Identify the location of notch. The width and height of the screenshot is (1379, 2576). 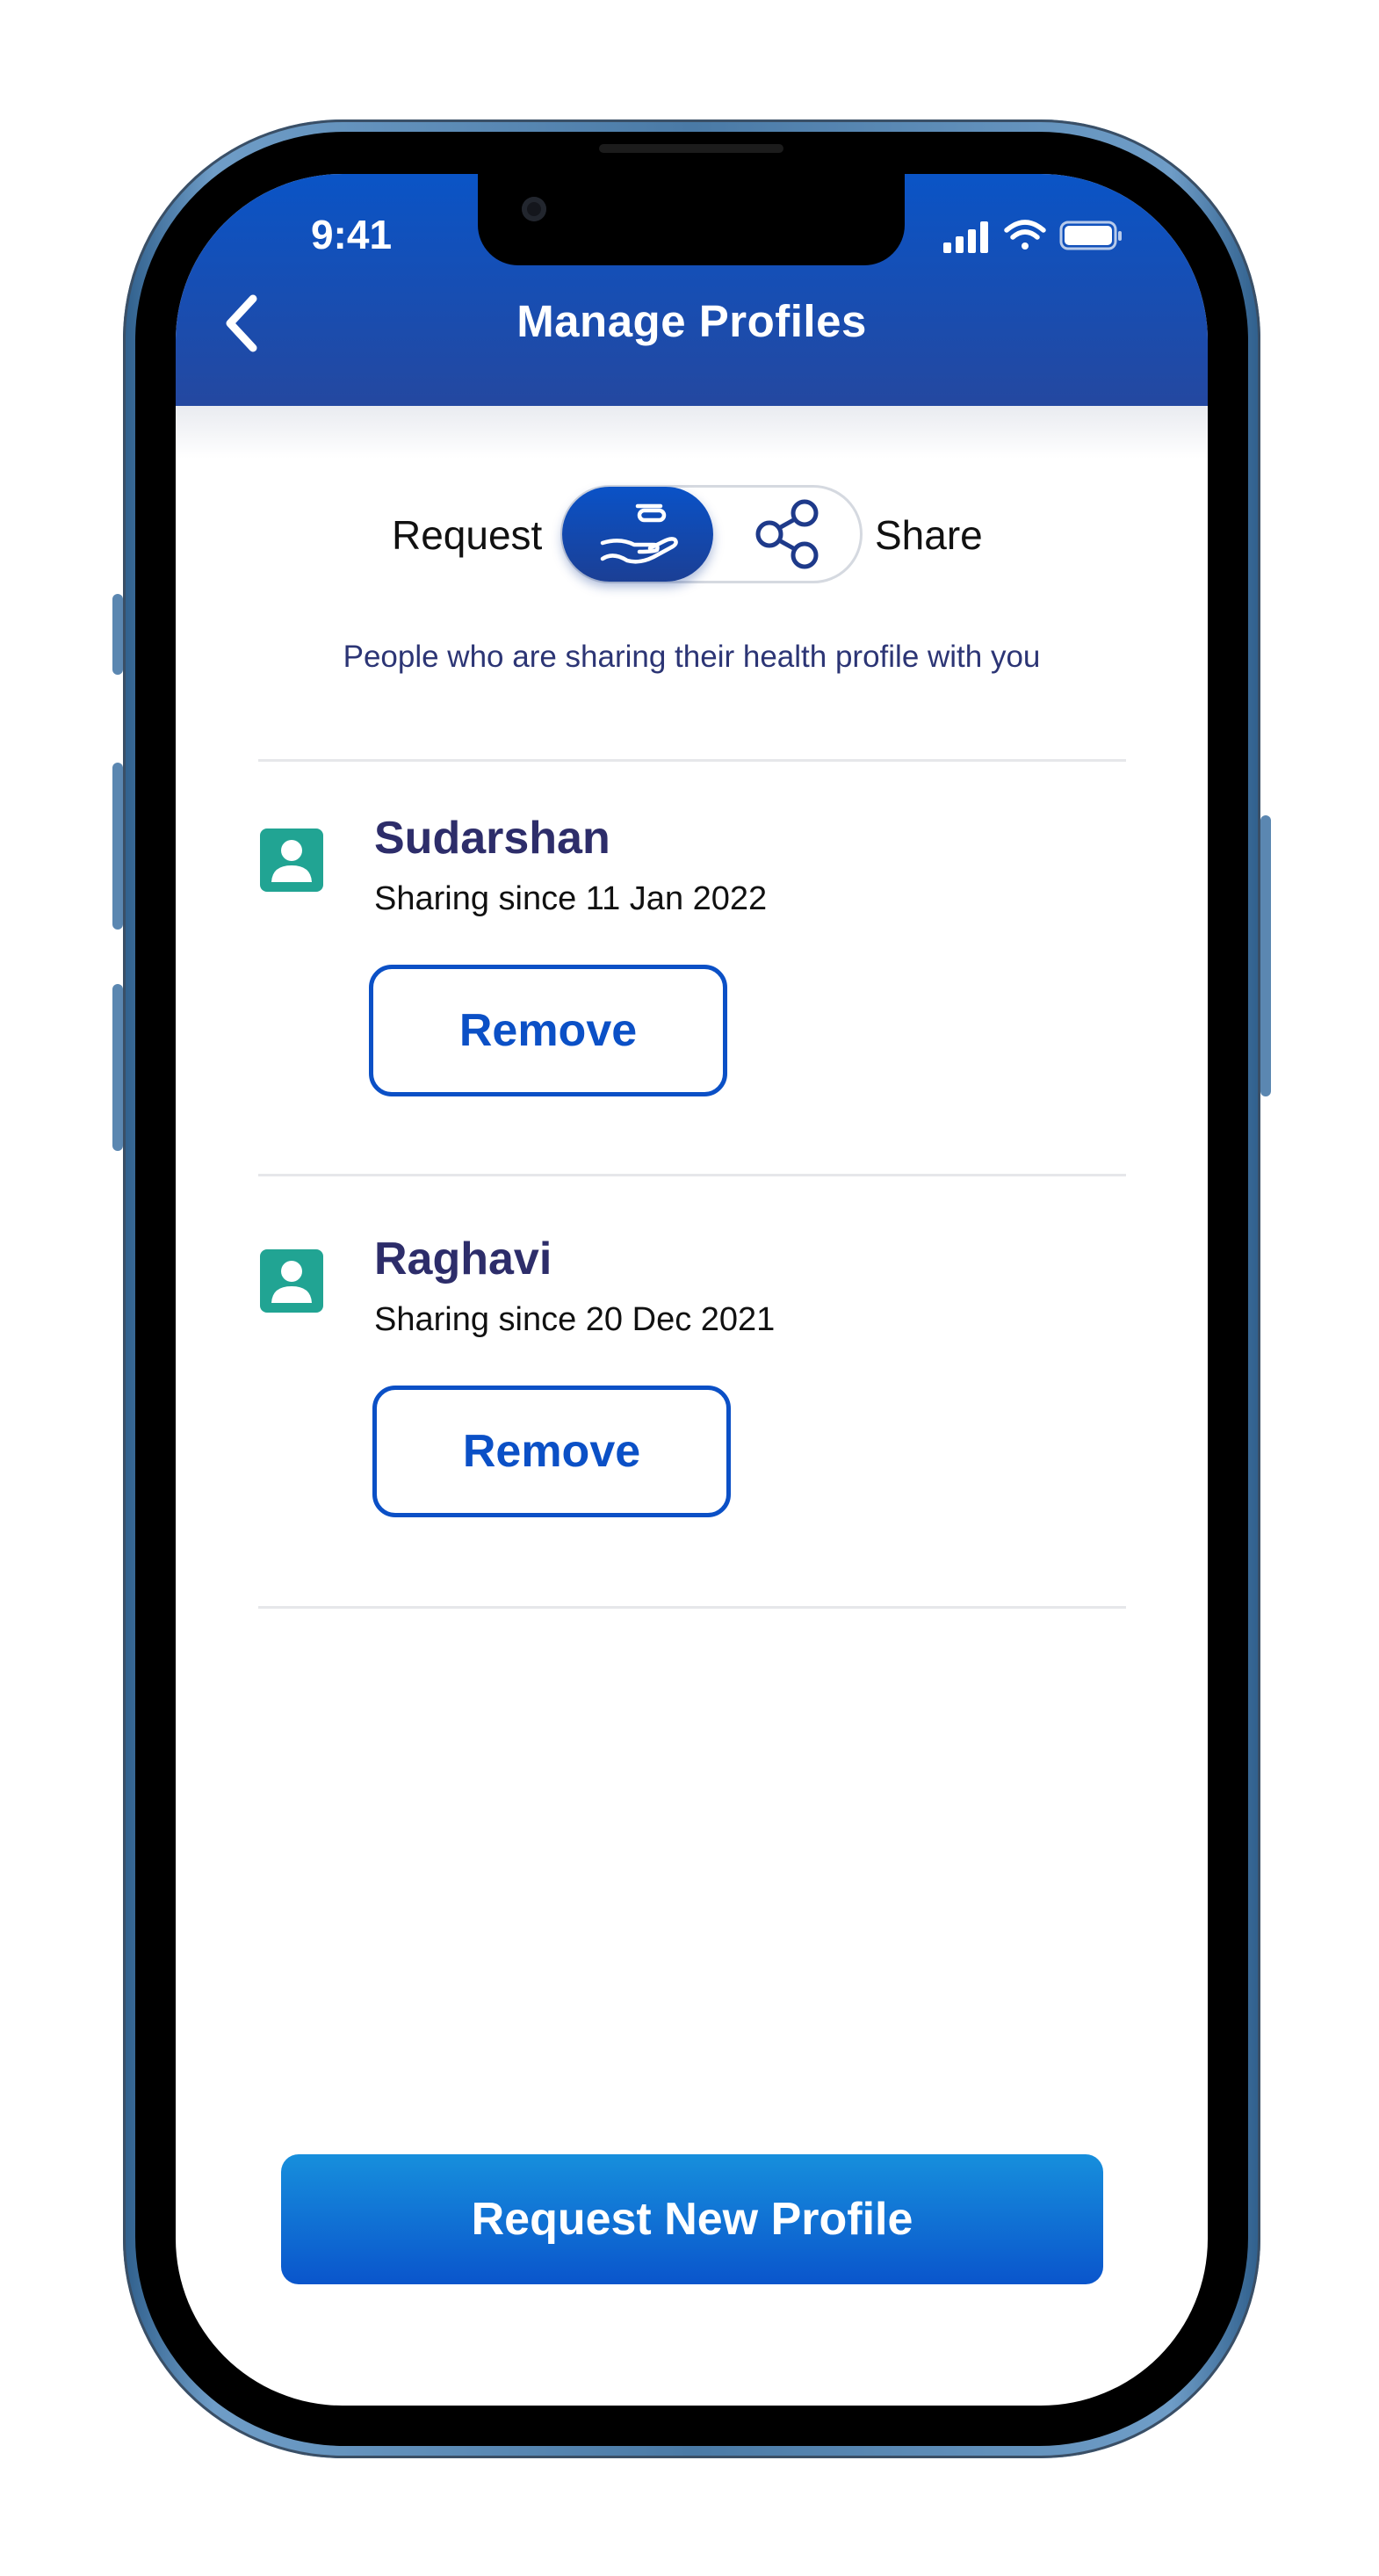
(691, 219).